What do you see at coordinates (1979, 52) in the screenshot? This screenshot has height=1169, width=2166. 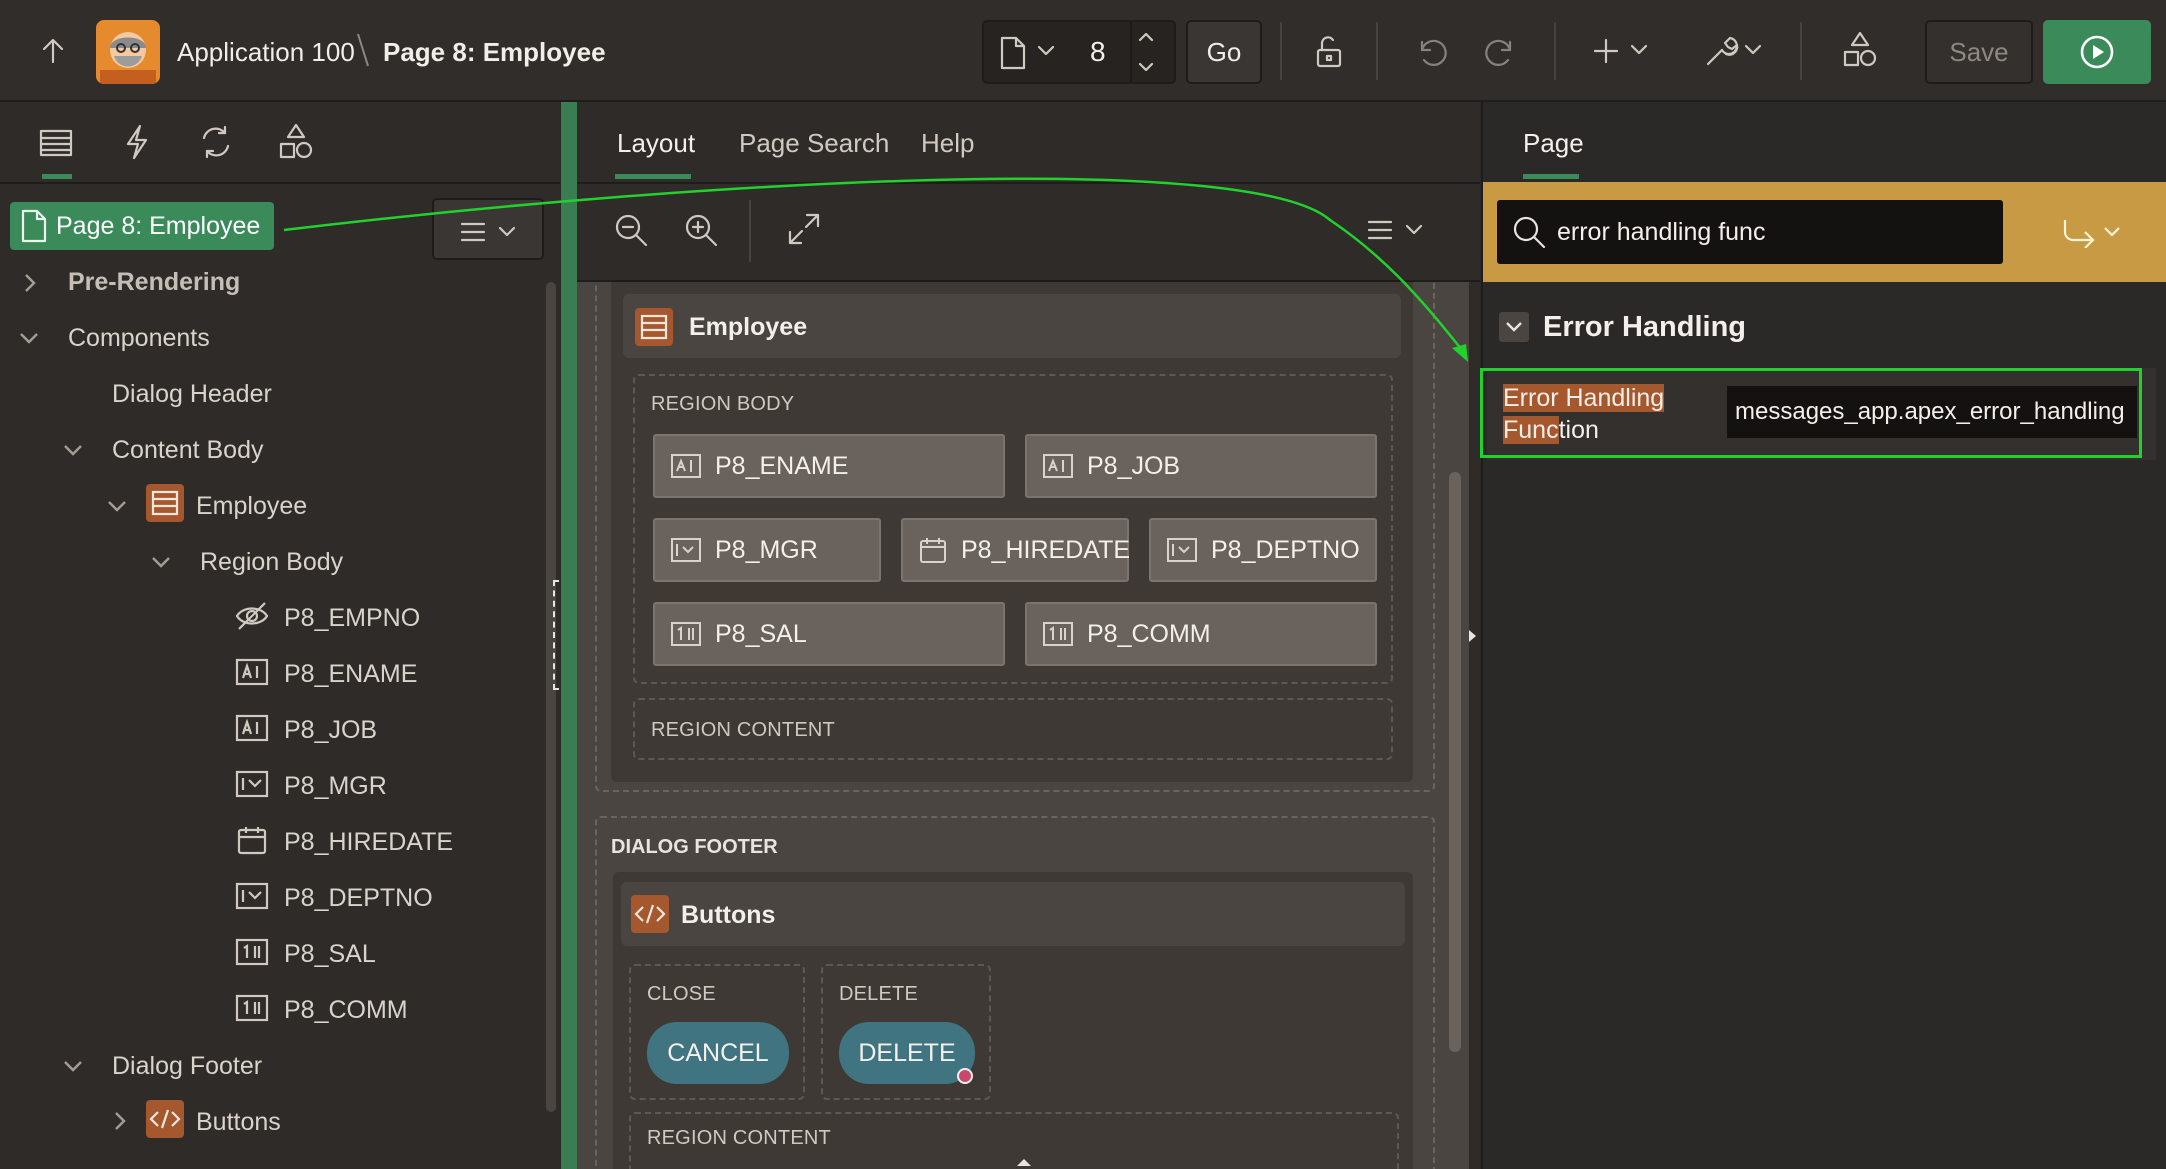 I see `save-button: Save` at bounding box center [1979, 52].